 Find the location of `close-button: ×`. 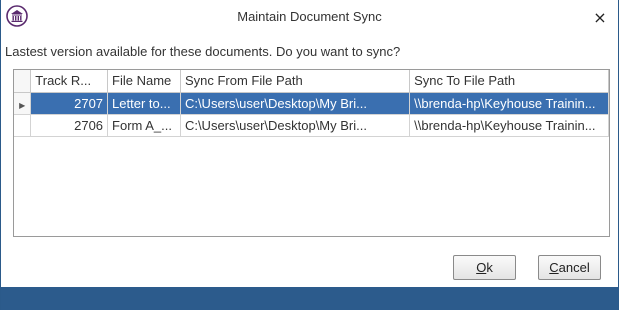

close-button: × is located at coordinates (600, 18).